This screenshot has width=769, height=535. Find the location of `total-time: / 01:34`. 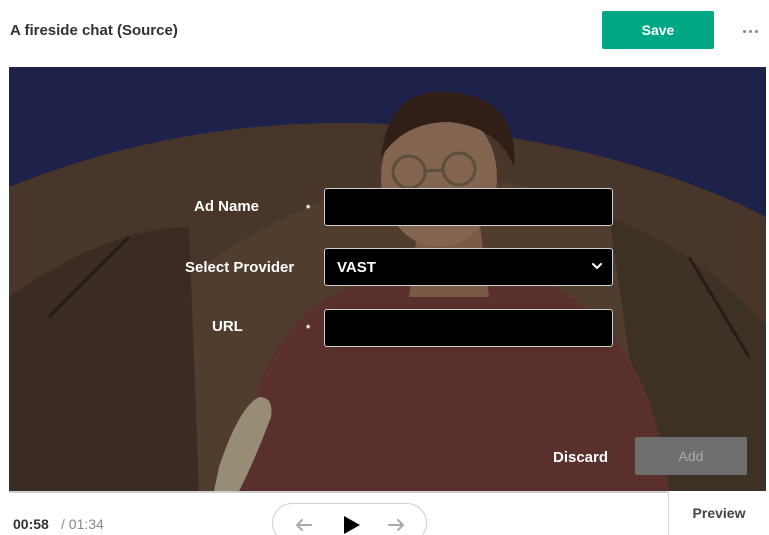

total-time: / 01:34 is located at coordinates (82, 524).